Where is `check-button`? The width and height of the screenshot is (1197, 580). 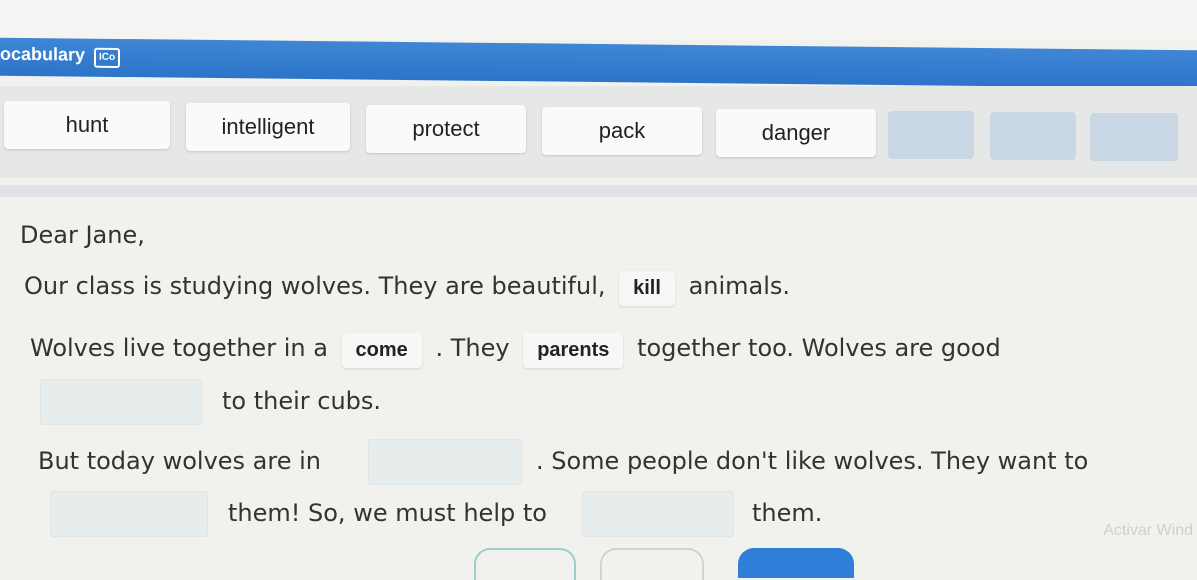
check-button is located at coordinates (525, 564).